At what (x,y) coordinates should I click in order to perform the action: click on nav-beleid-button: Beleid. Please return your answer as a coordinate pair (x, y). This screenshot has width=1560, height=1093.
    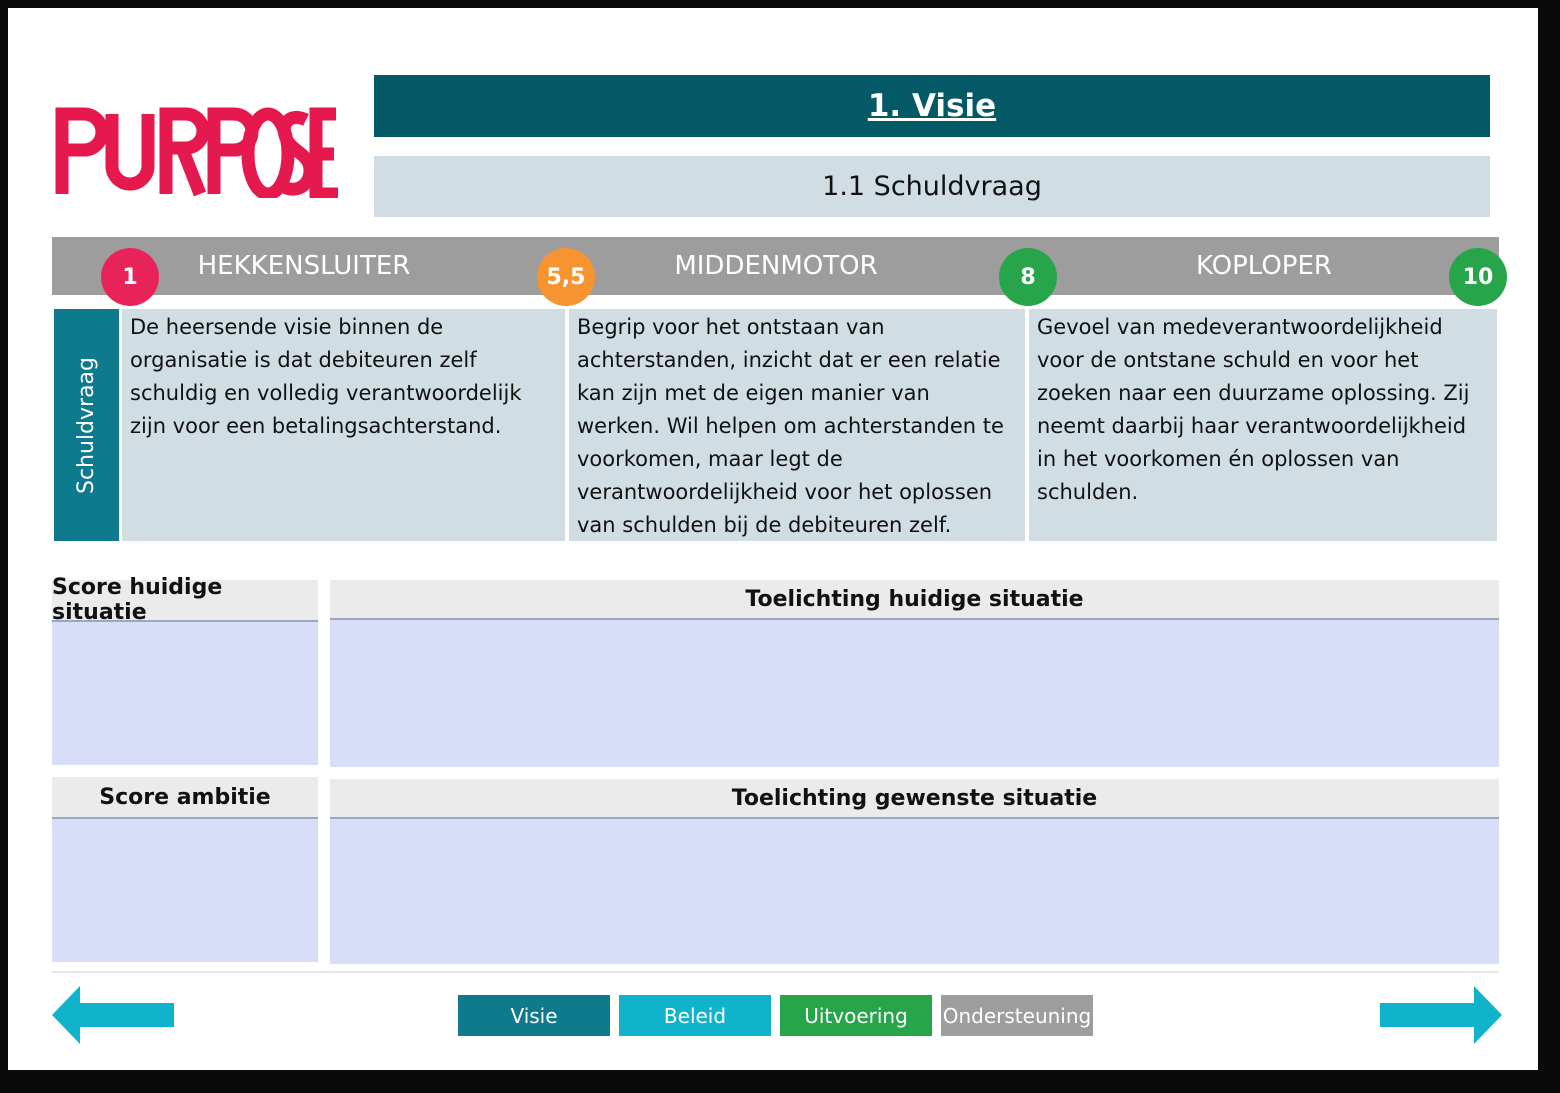
    Looking at the image, I should click on (695, 1015).